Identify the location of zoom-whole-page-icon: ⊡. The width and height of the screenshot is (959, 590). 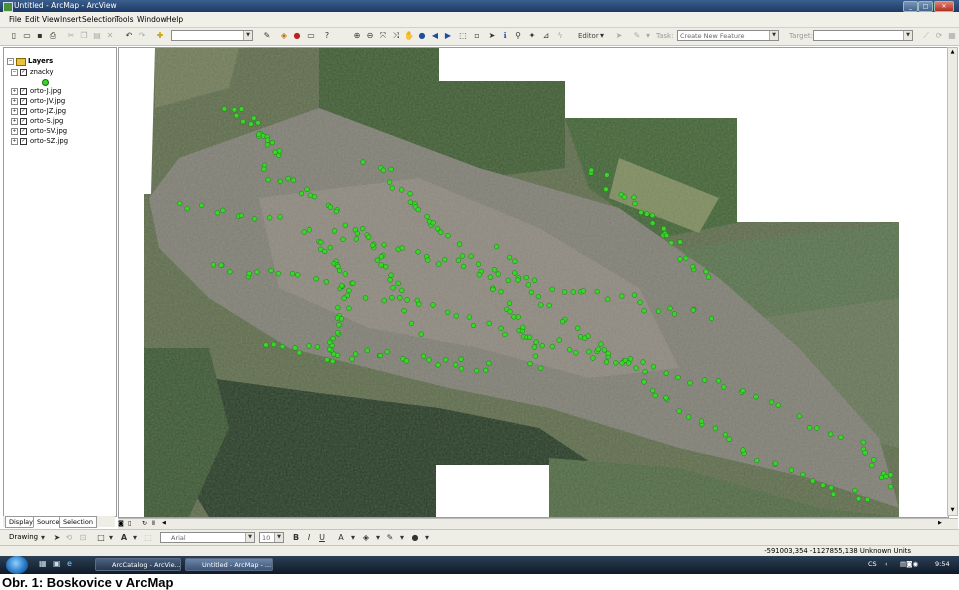
(83, 538).